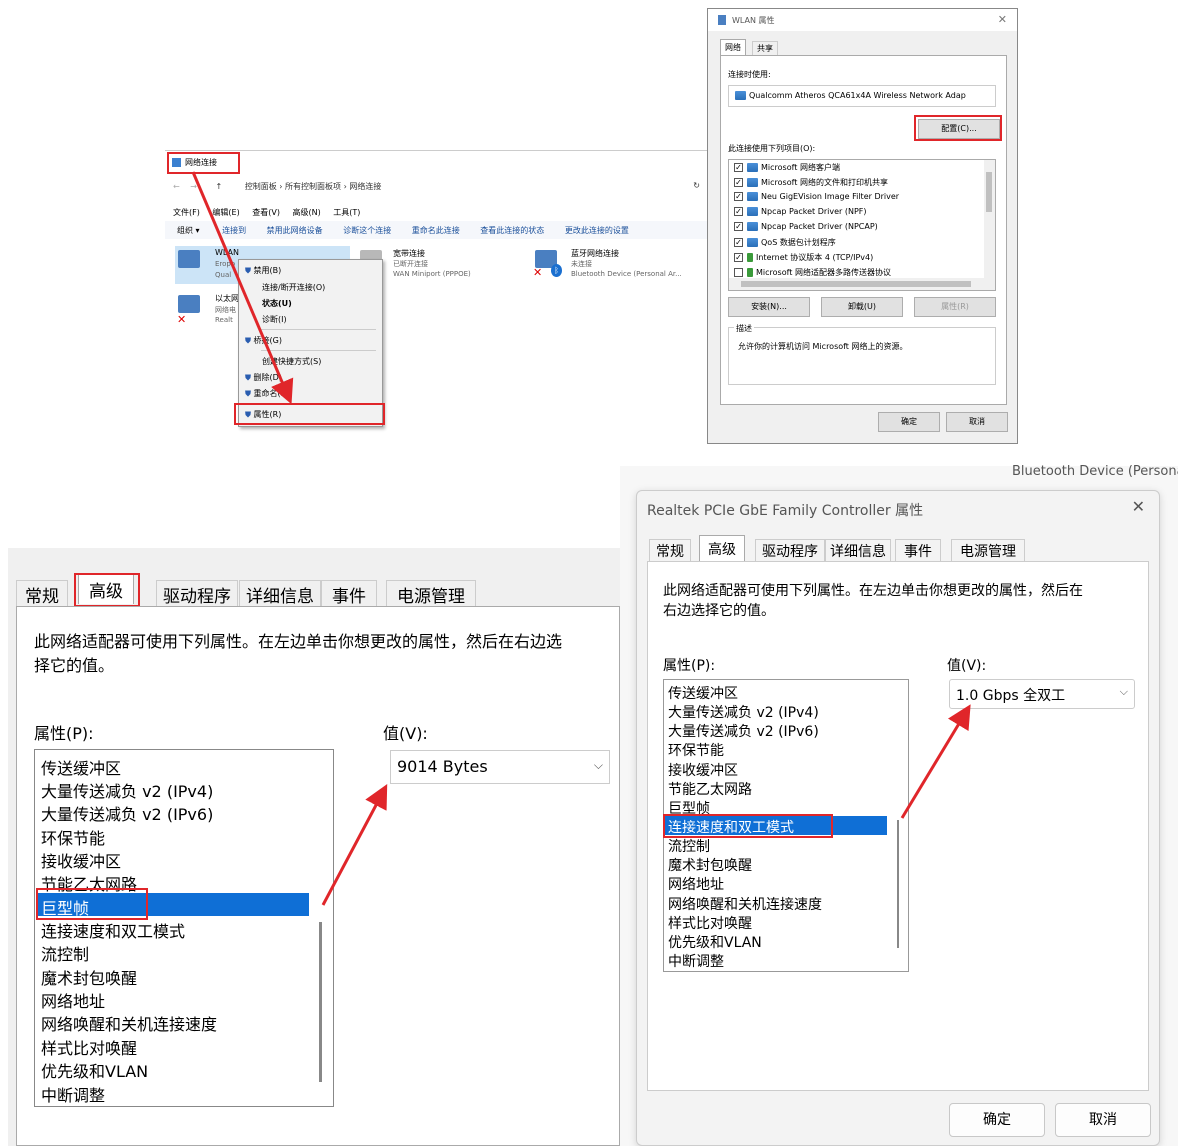 The width and height of the screenshot is (1178, 1146). Describe the element at coordinates (242, 288) in the screenshot. I see `arrow-to-properties` at that location.